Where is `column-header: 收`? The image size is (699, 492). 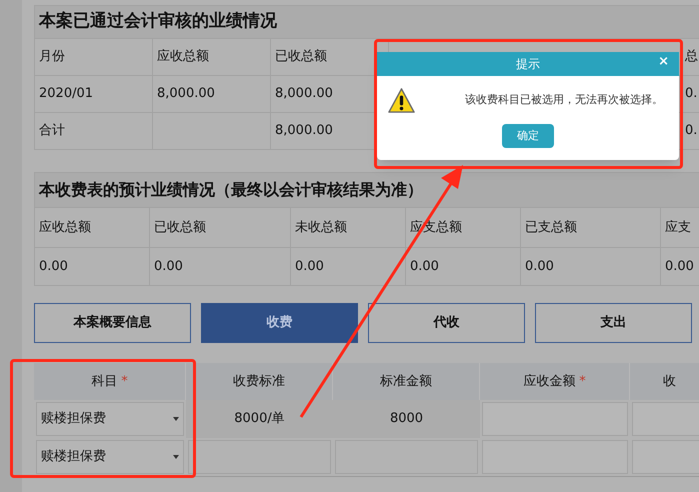 column-header: 收 is located at coordinates (669, 381).